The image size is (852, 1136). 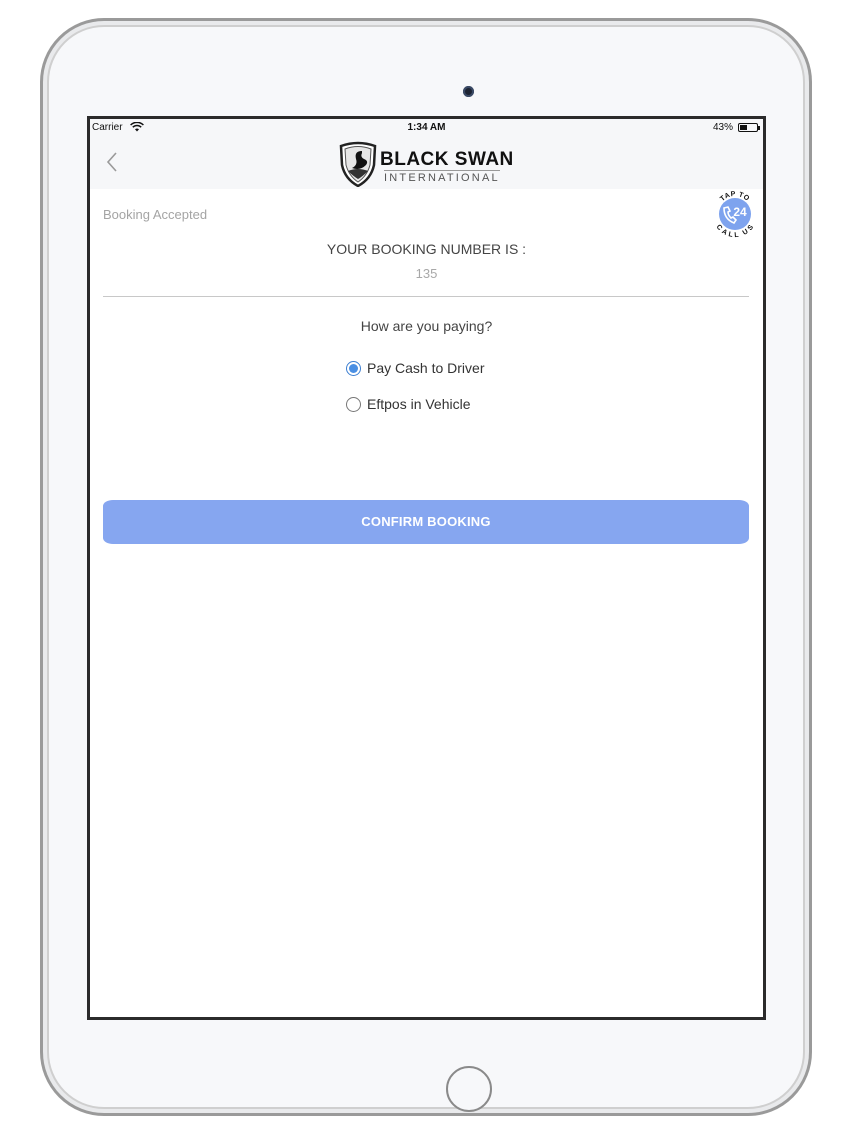 I want to click on camera, so click(x=468, y=91).